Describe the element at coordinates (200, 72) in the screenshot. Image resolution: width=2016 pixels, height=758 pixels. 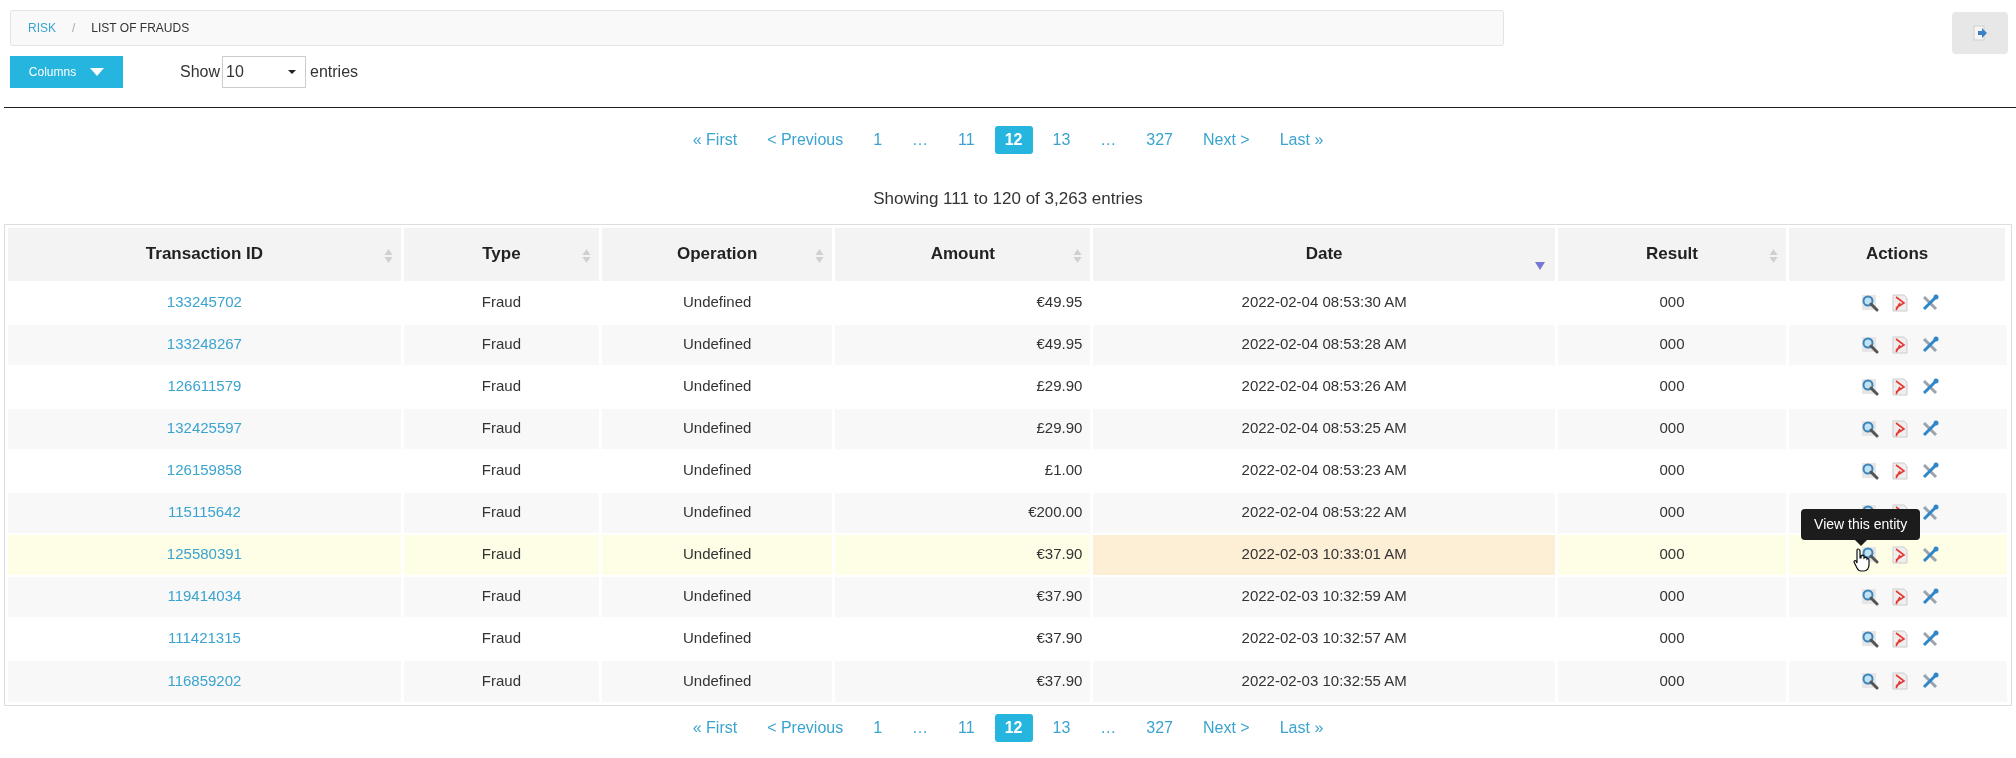
I see `show-label: Show` at that location.